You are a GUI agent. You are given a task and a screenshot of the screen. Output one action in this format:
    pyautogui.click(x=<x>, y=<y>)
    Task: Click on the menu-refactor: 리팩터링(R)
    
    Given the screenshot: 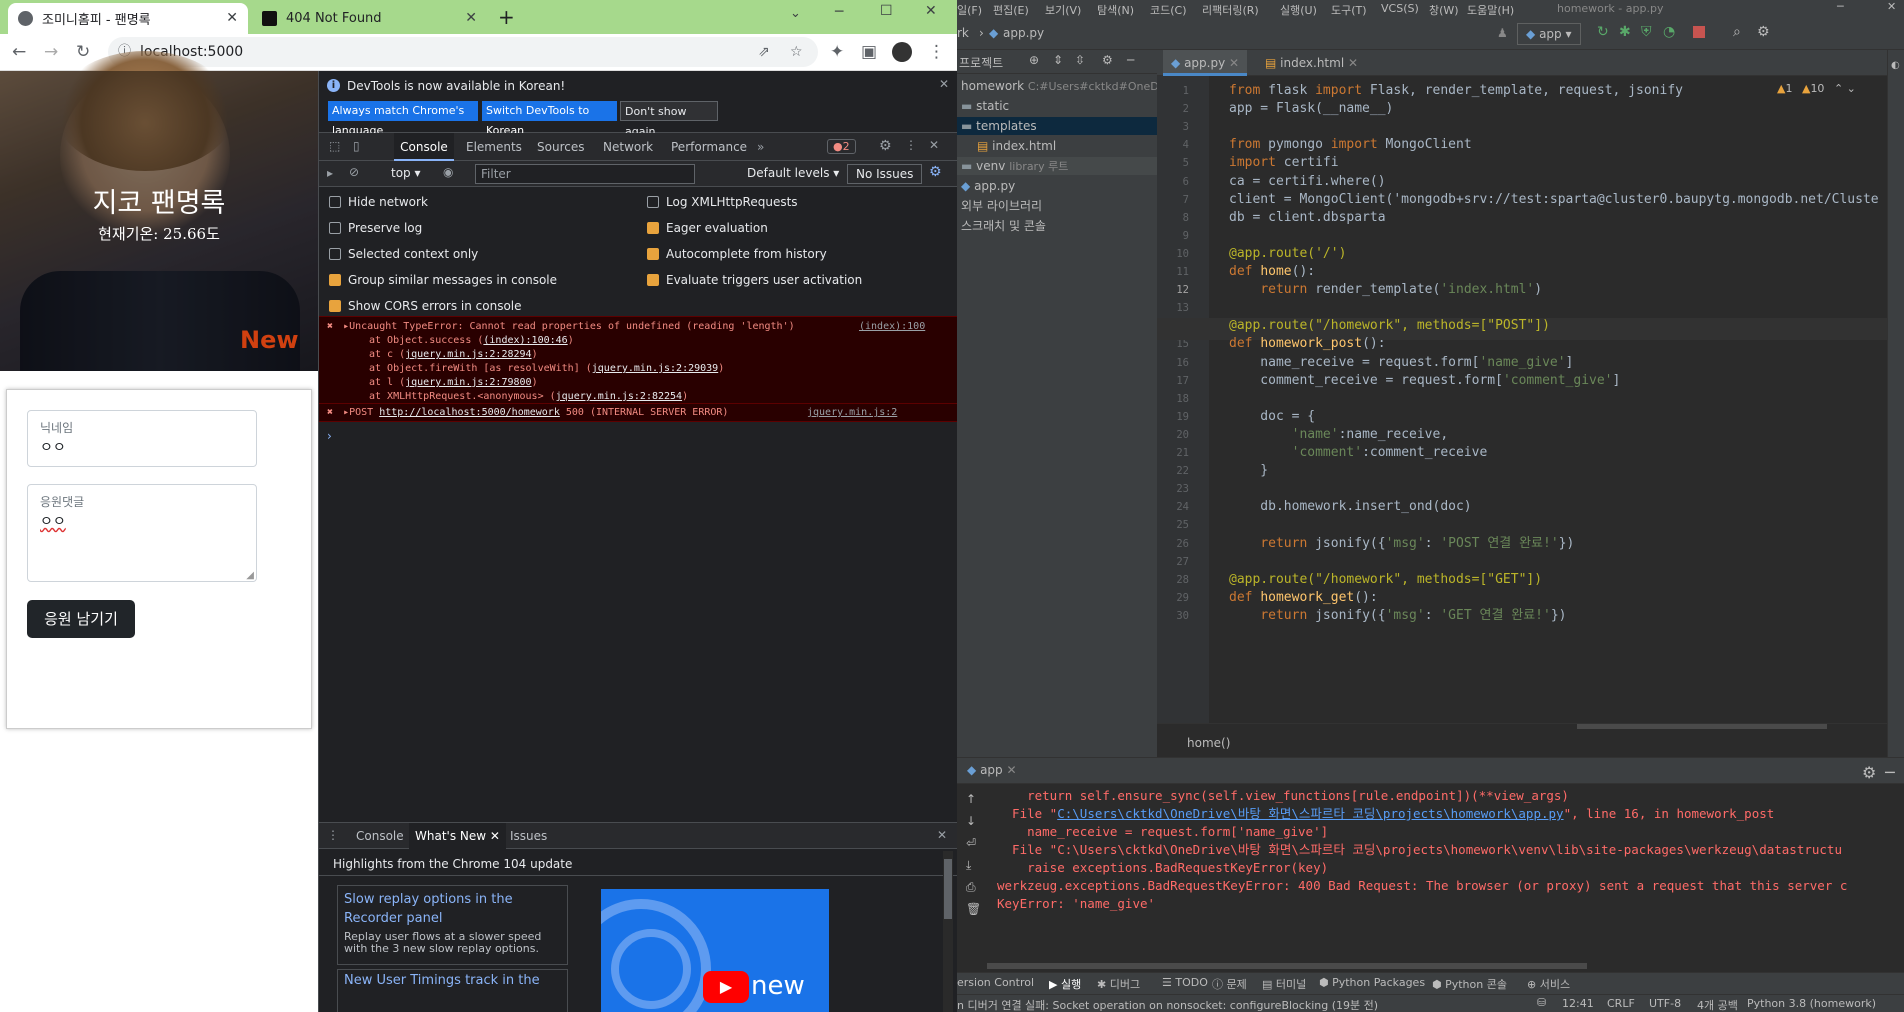 What is the action you would take?
    pyautogui.click(x=1230, y=10)
    